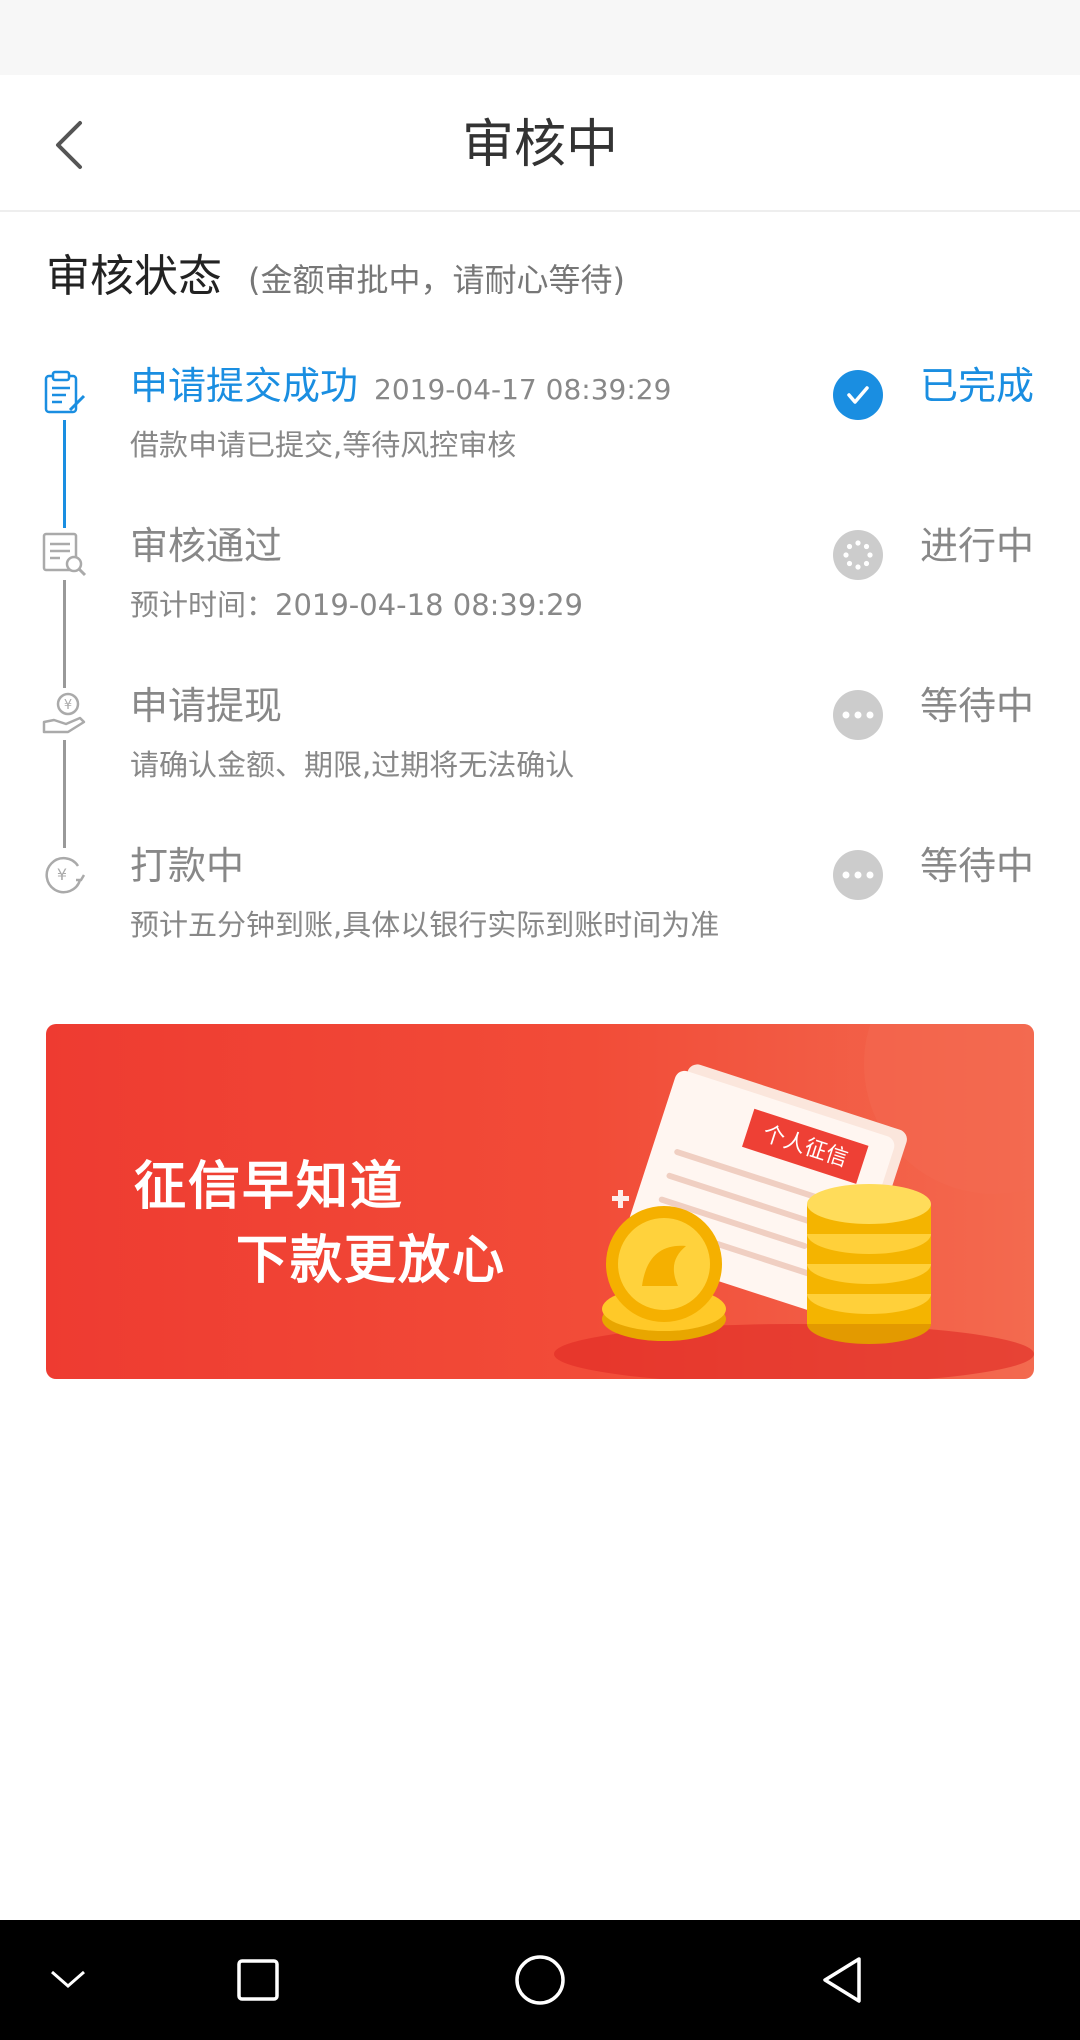 The width and height of the screenshot is (1080, 2040). I want to click on section-header: 审核状态 (金额审批中，请耐心等待), so click(335, 272).